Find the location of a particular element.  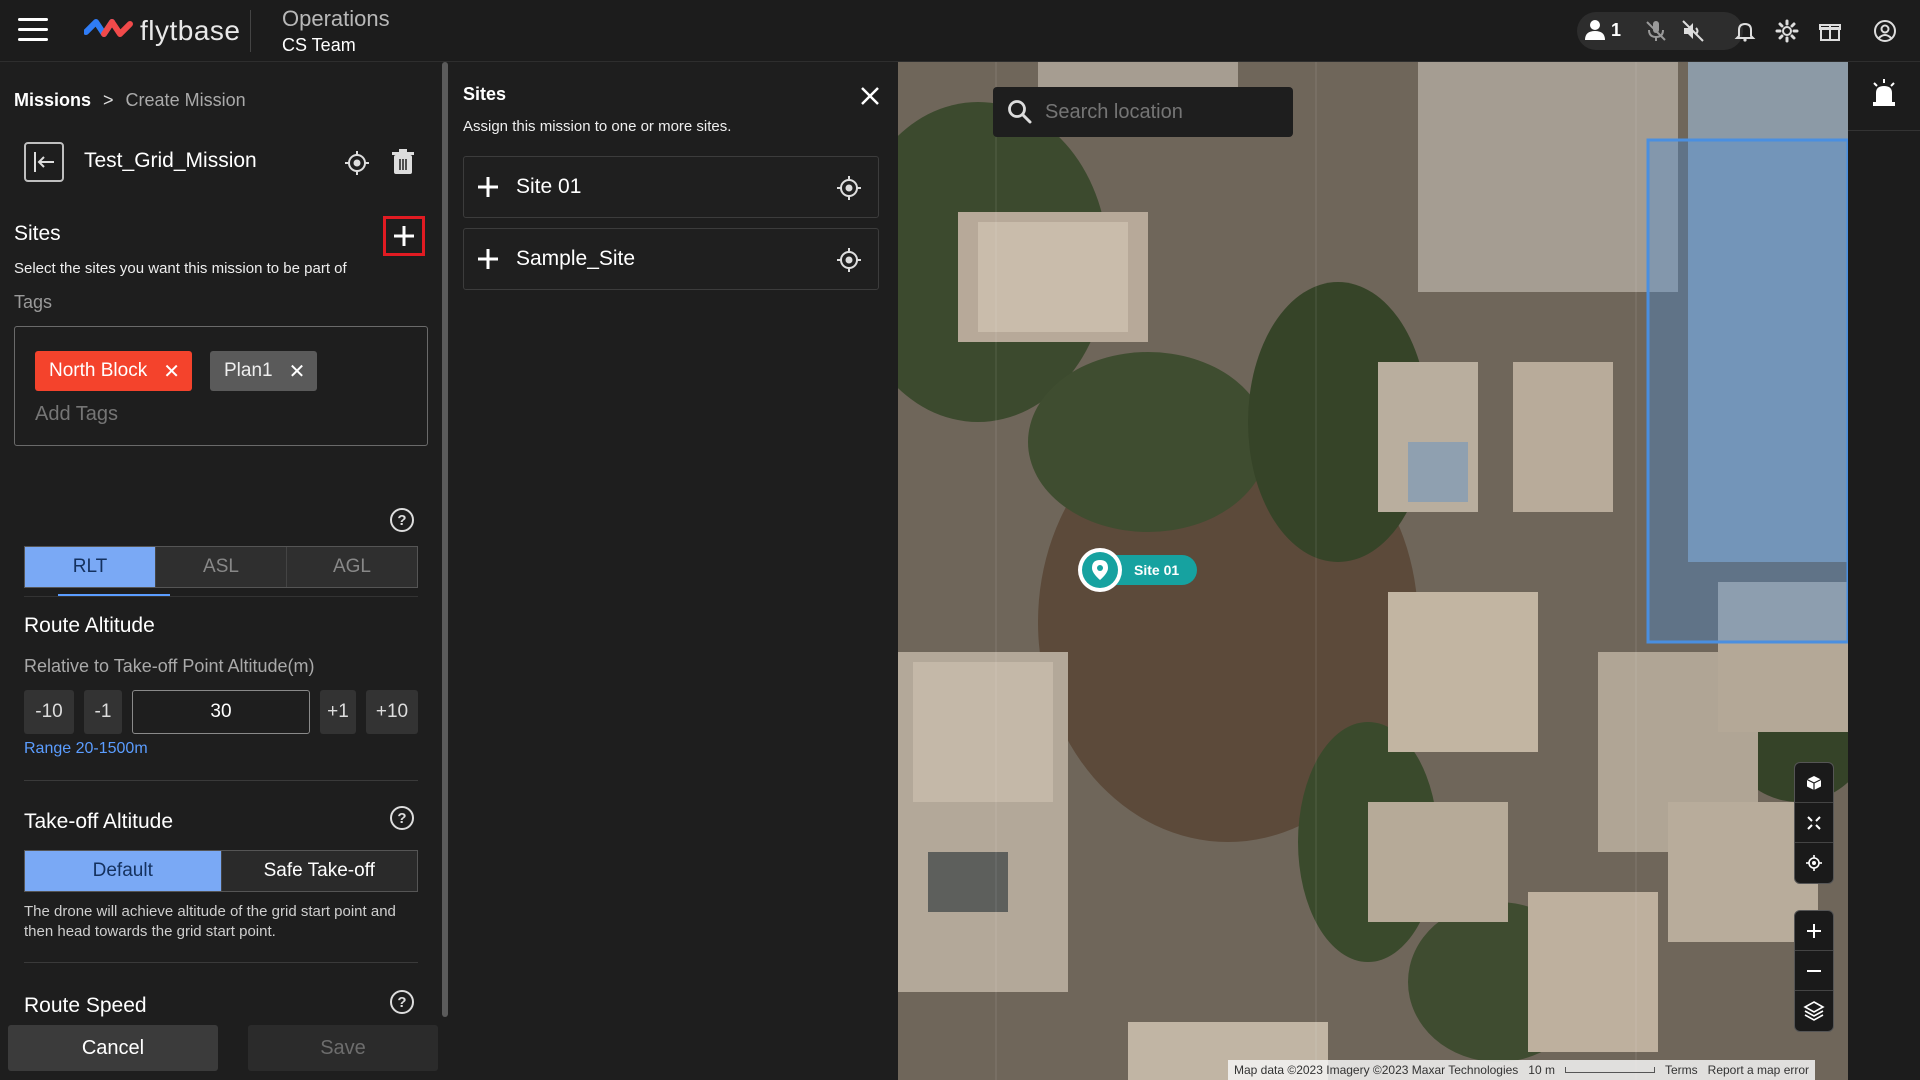

marker-pin is located at coordinates (1100, 570).